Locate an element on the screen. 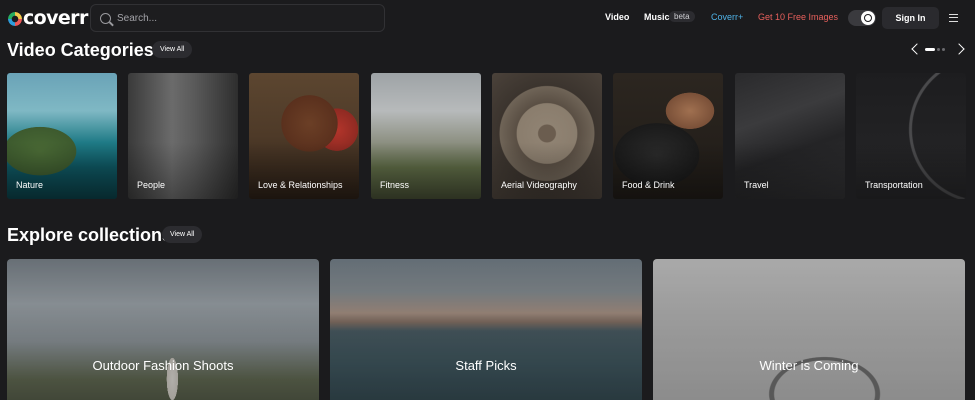 Image resolution: width=975 pixels, height=400 pixels. category-card-aerial-videography: Aerial Videography is located at coordinates (547, 136).